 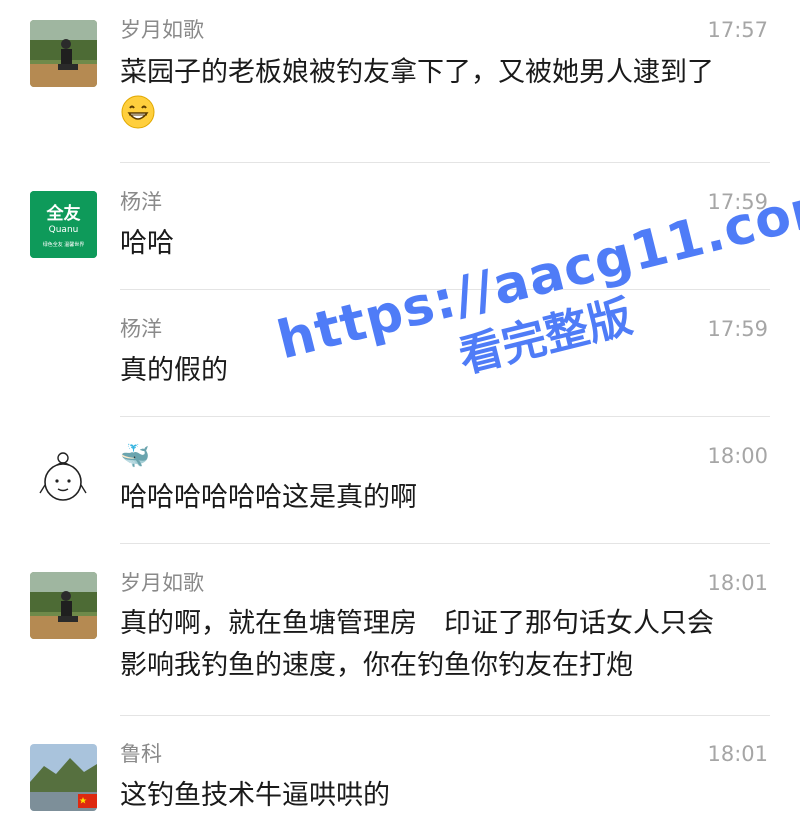 What do you see at coordinates (417, 72) in the screenshot?
I see `message-text-line: 菜园子的老板娘被钓友拿下了，又被她男人逮到了` at bounding box center [417, 72].